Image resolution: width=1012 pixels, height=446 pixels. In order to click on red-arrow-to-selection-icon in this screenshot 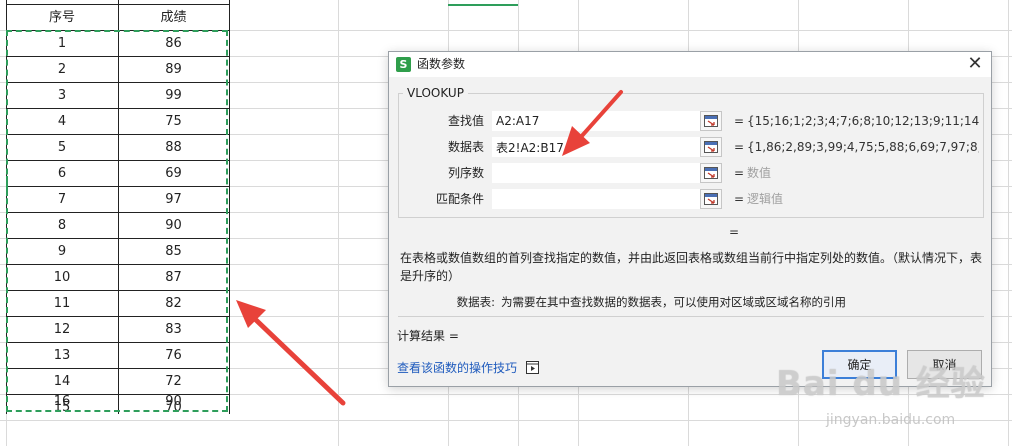, I will do `click(291, 353)`.